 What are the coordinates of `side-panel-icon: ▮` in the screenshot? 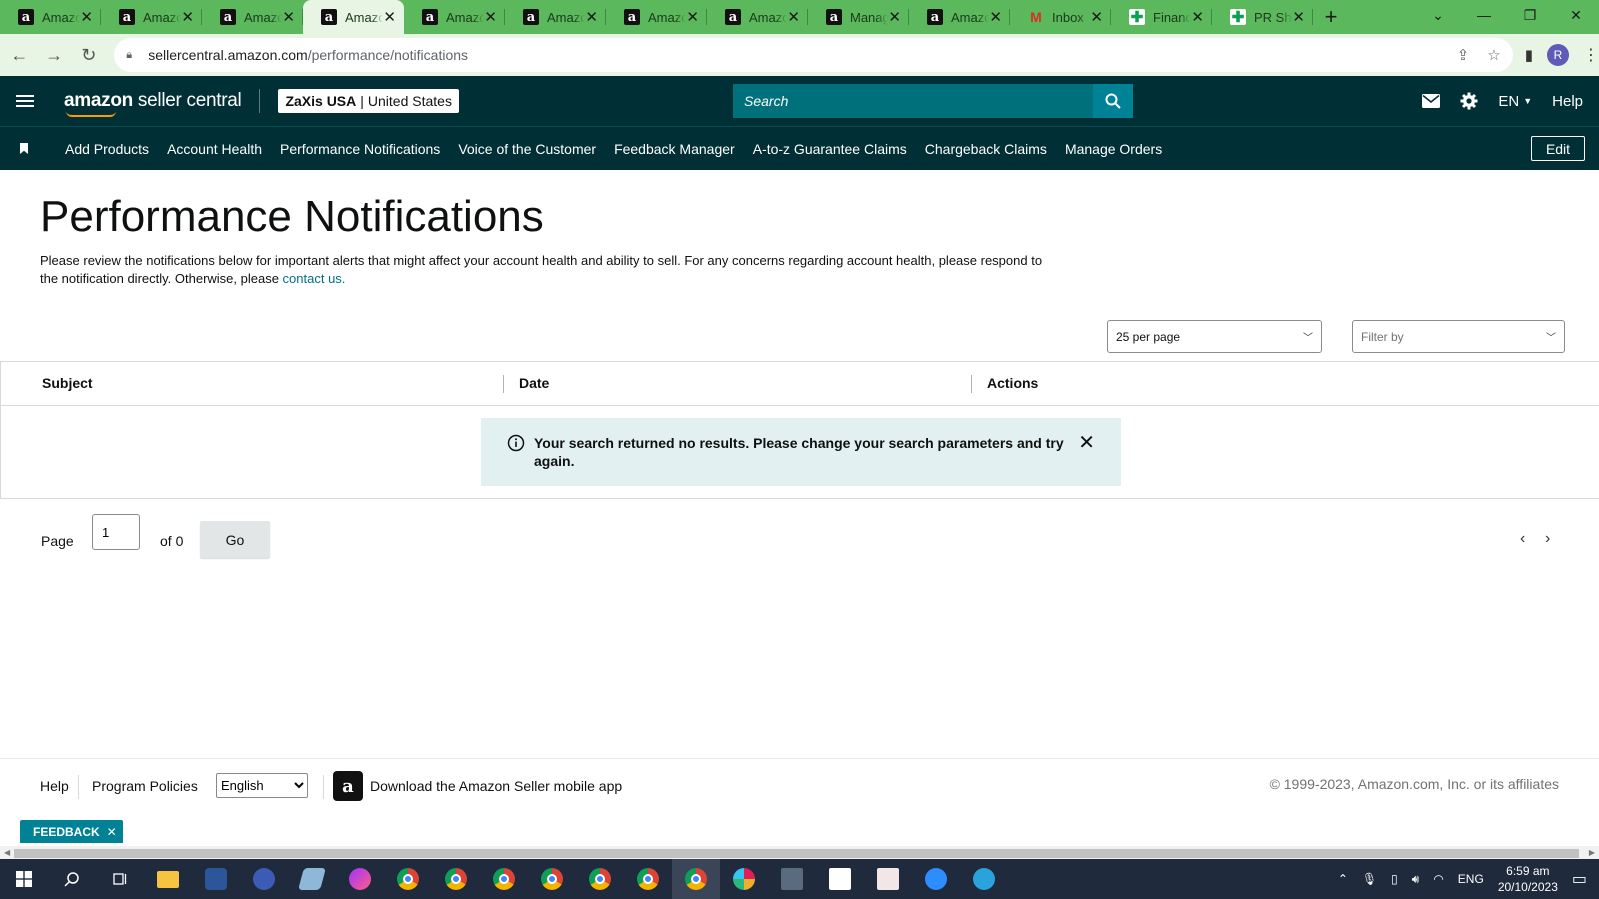 It's located at (1529, 55).